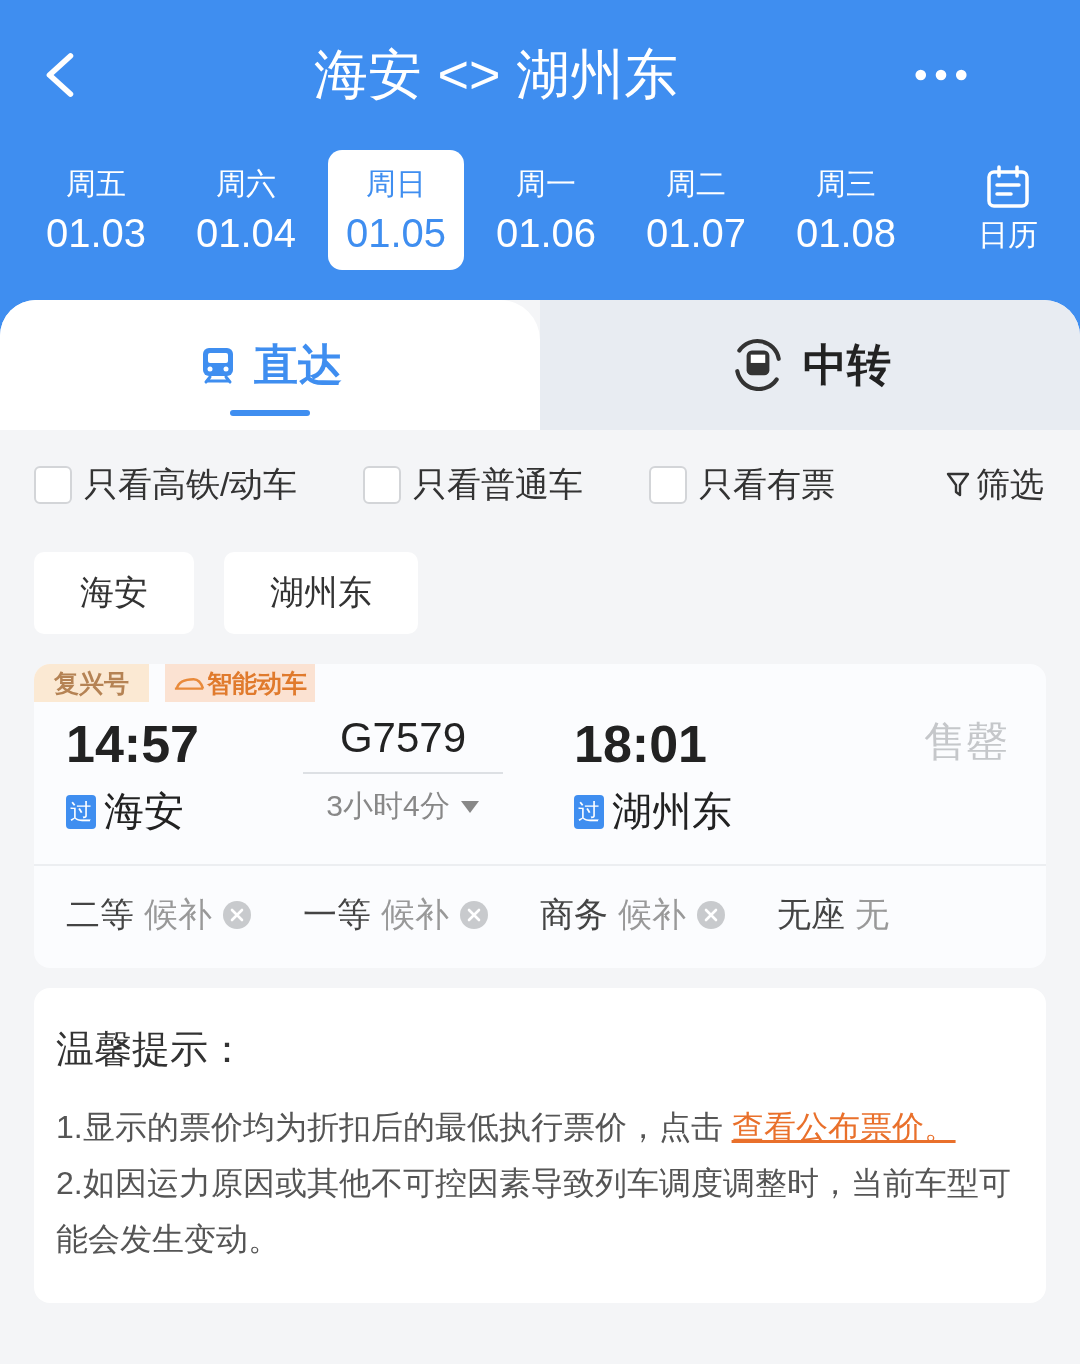 The image size is (1080, 1364). Describe the element at coordinates (469, 806) in the screenshot. I see `caret-icon` at that location.